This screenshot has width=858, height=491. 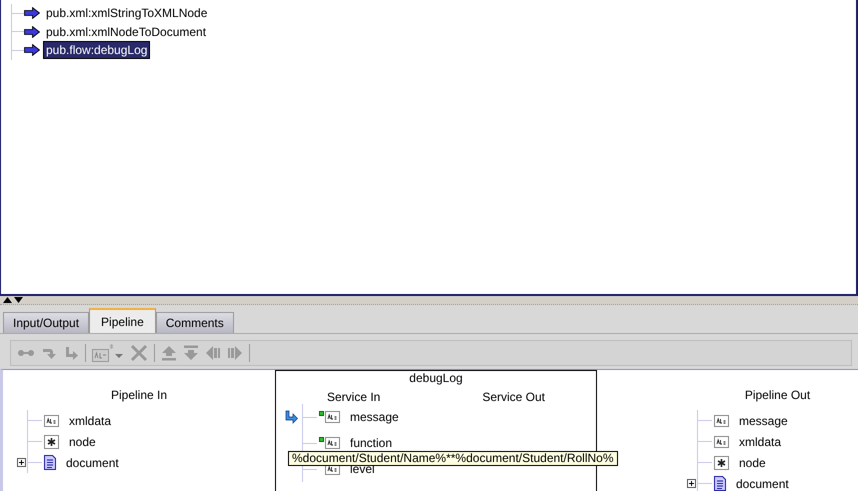 I want to click on variable-name: function, so click(x=371, y=443).